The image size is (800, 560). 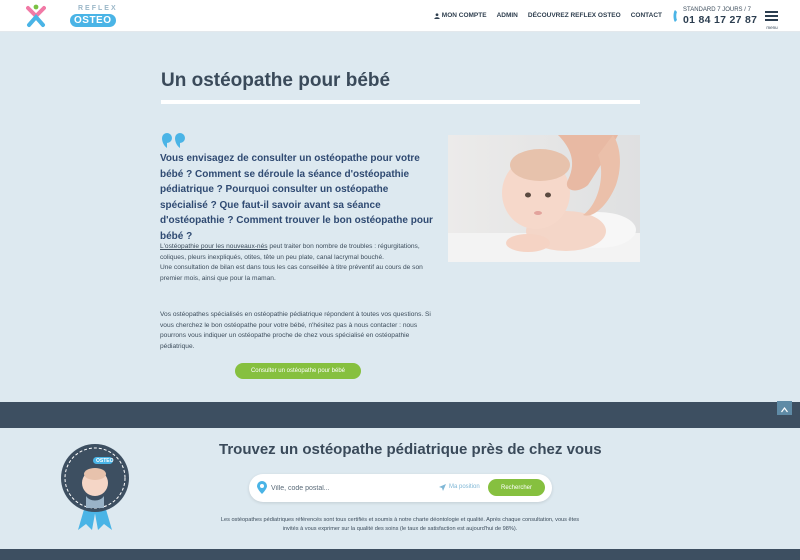 I want to click on scroll-to-top-button, so click(x=784, y=408).